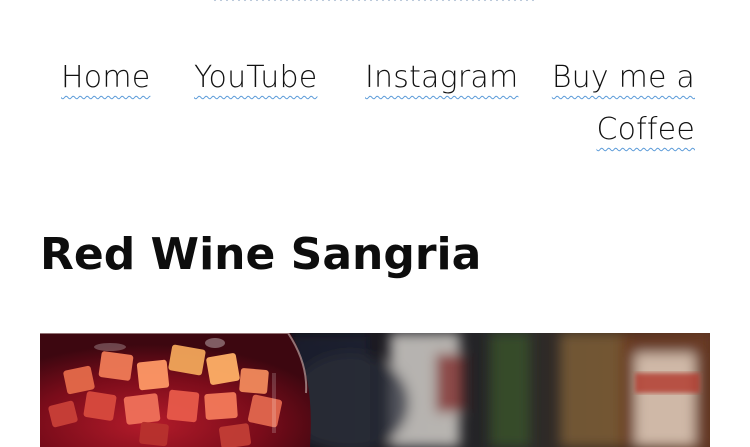 The image size is (750, 447). Describe the element at coordinates (261, 254) in the screenshot. I see `page-title: Red Wine Sangria` at that location.